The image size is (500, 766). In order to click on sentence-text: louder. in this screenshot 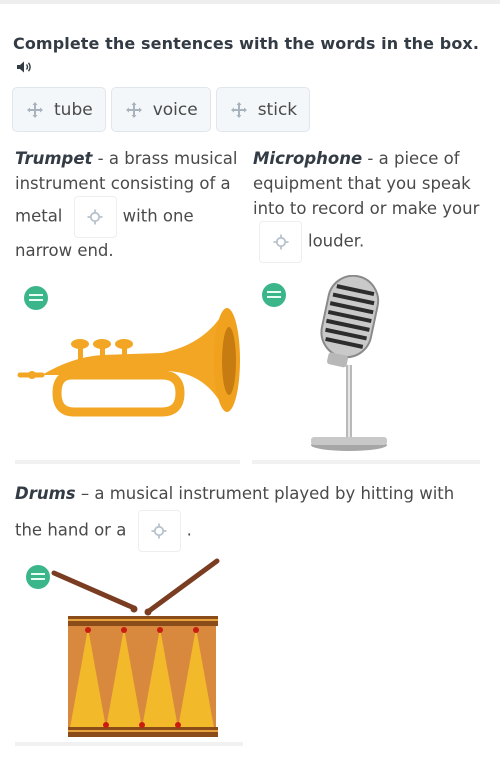, I will do `click(336, 241)`.